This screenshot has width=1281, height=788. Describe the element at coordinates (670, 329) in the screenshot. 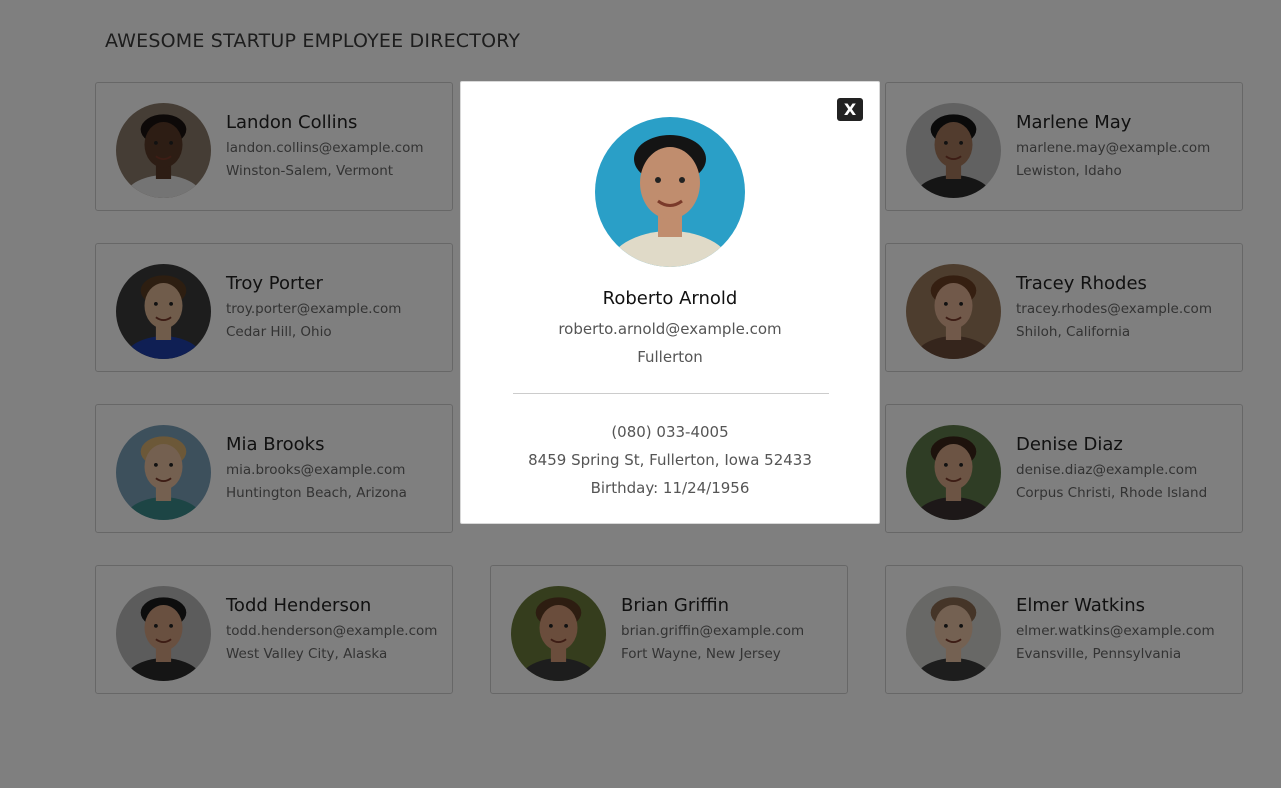

I see `modal-email: roberto.arnold@example.com` at that location.